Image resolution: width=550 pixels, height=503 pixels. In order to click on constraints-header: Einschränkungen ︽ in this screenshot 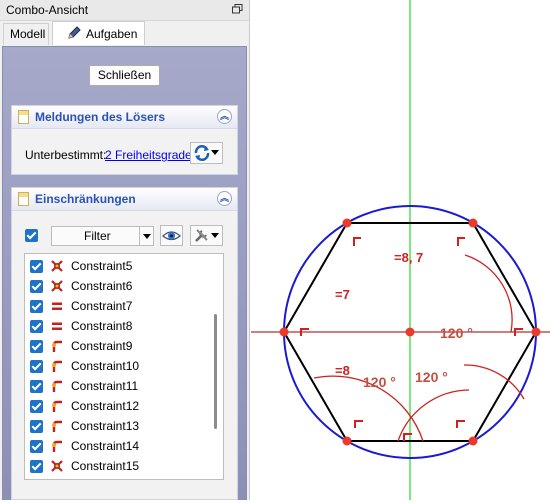, I will do `click(124, 199)`.